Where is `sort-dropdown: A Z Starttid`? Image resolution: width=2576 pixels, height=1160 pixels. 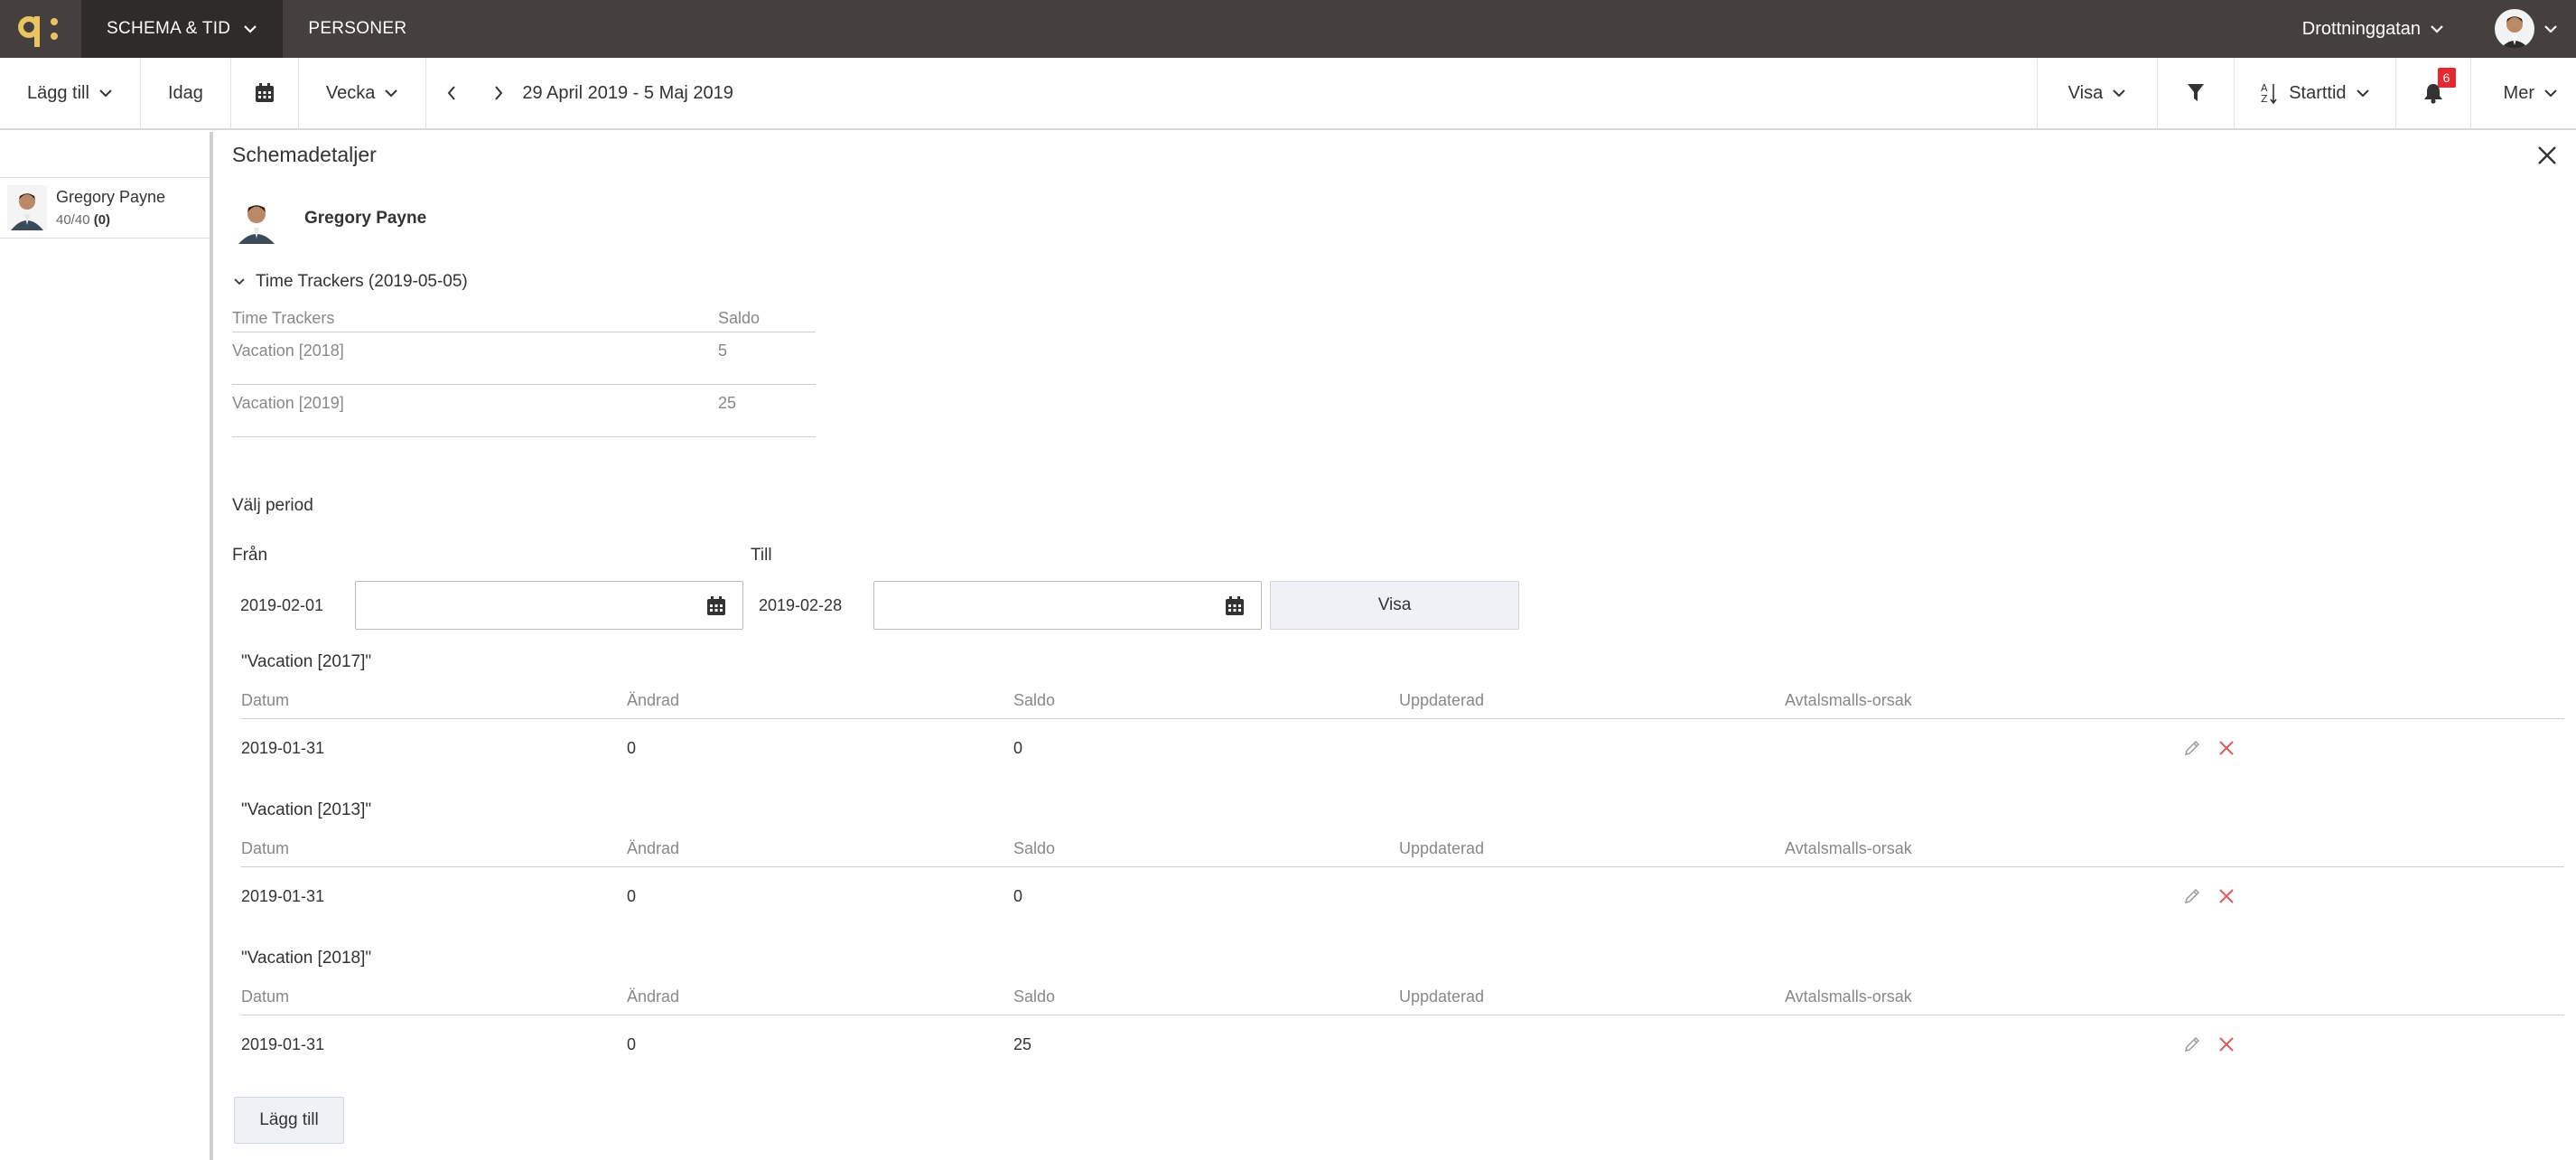 sort-dropdown: A Z Starttid is located at coordinates (2314, 93).